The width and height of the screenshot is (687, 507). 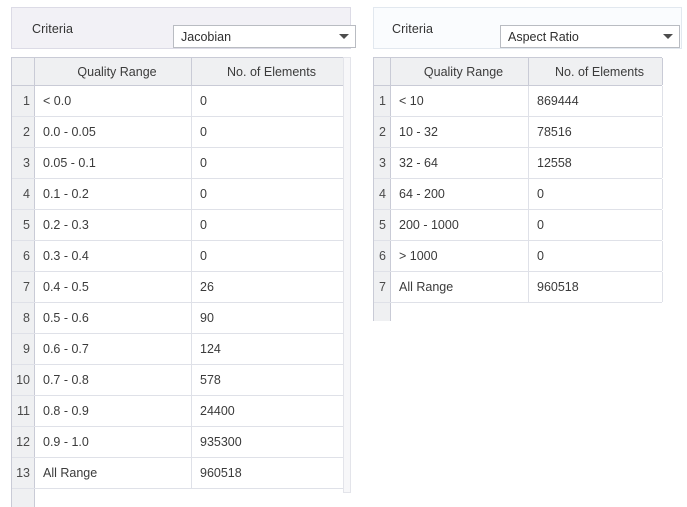 What do you see at coordinates (460, 101) in the screenshot?
I see `cell-quality-range: < 10` at bounding box center [460, 101].